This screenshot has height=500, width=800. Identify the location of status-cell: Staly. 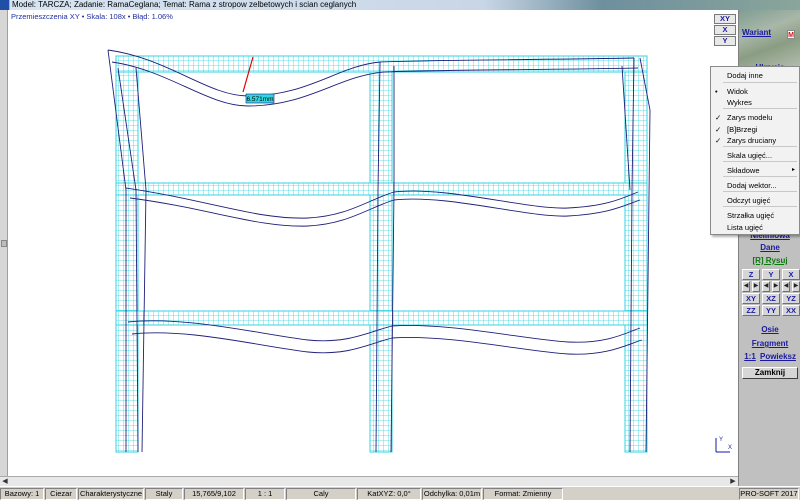
(164, 493).